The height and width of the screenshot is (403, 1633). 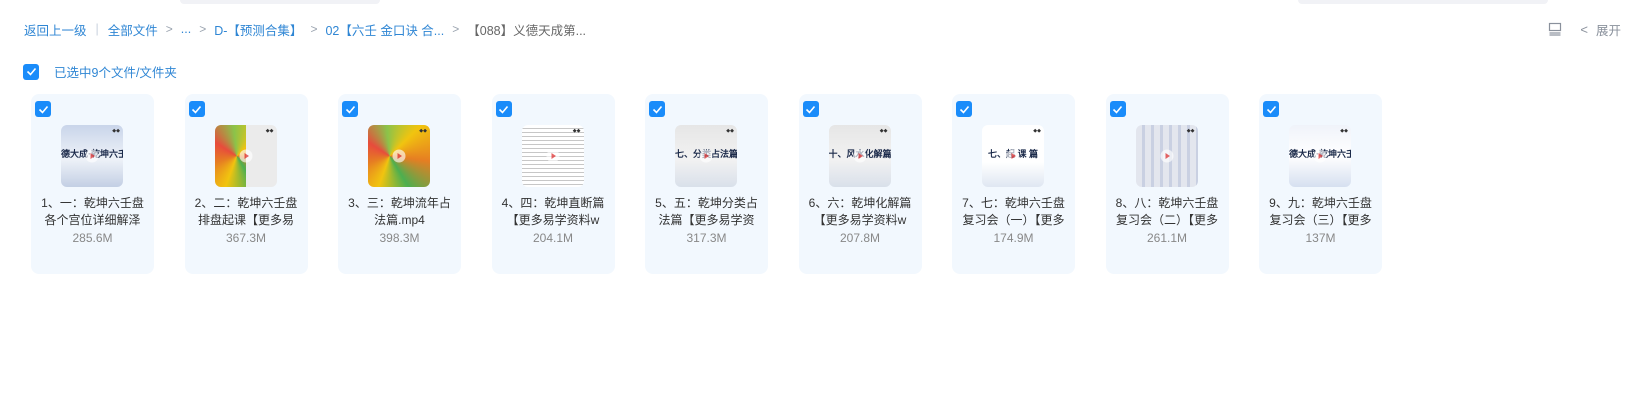 I want to click on view-tools: < 展开, so click(x=1584, y=29).